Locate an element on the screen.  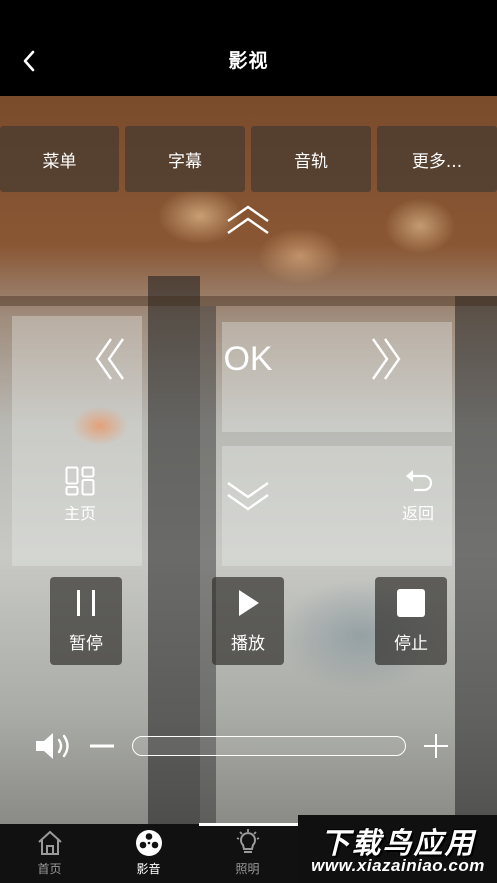
audio-track-button: 音轨 is located at coordinates (311, 159).